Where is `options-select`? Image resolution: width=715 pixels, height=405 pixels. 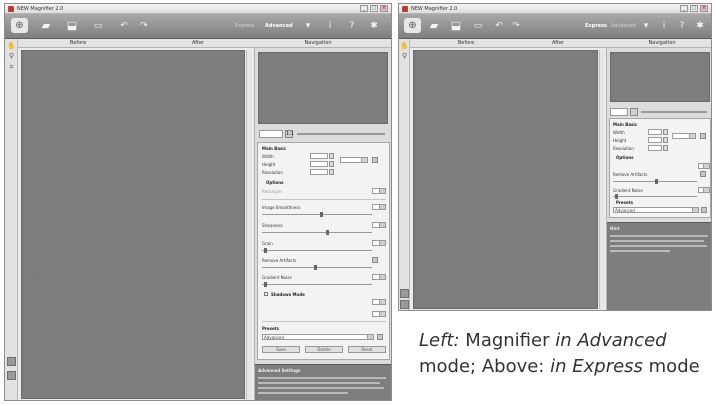 options-select is located at coordinates (704, 166).